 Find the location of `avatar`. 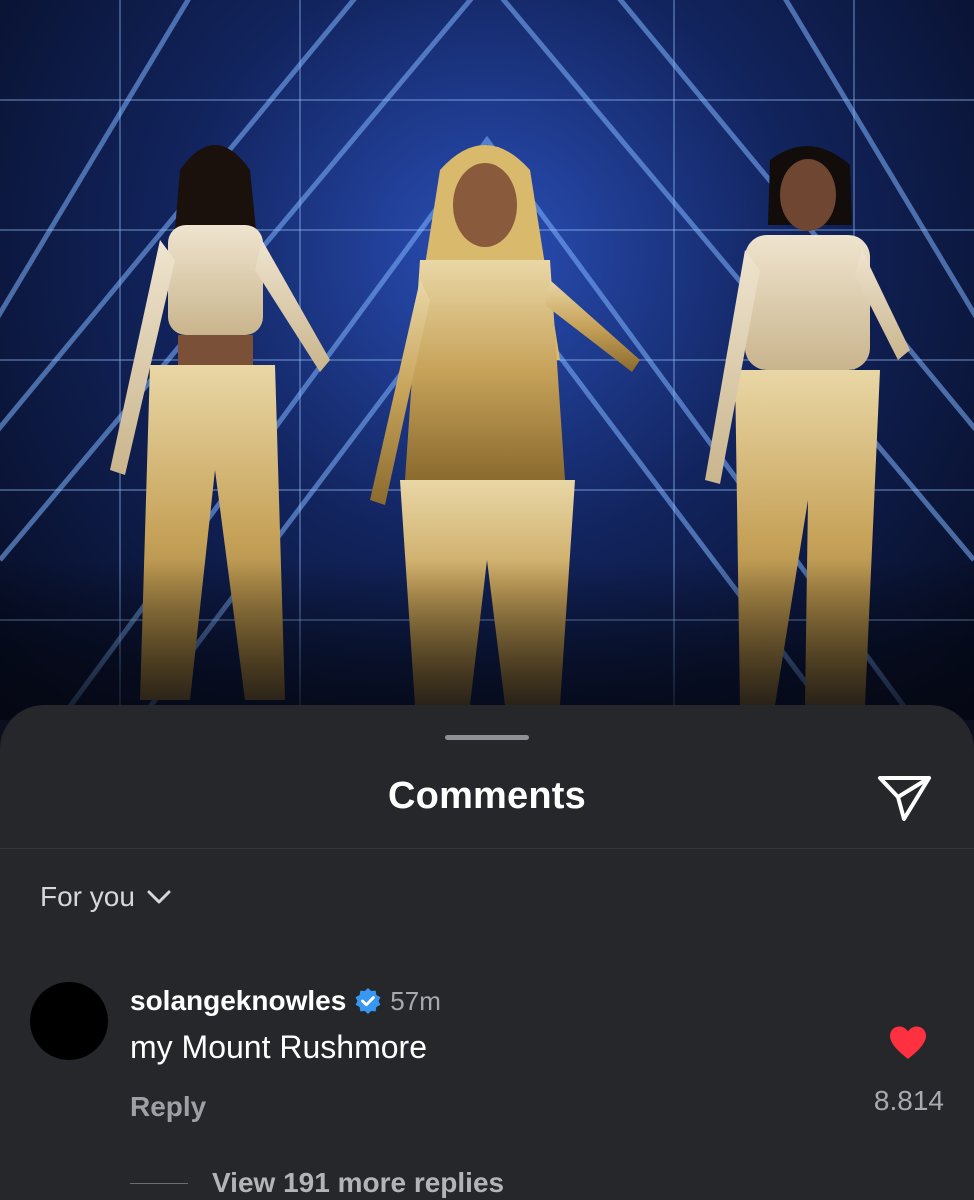

avatar is located at coordinates (69, 1021).